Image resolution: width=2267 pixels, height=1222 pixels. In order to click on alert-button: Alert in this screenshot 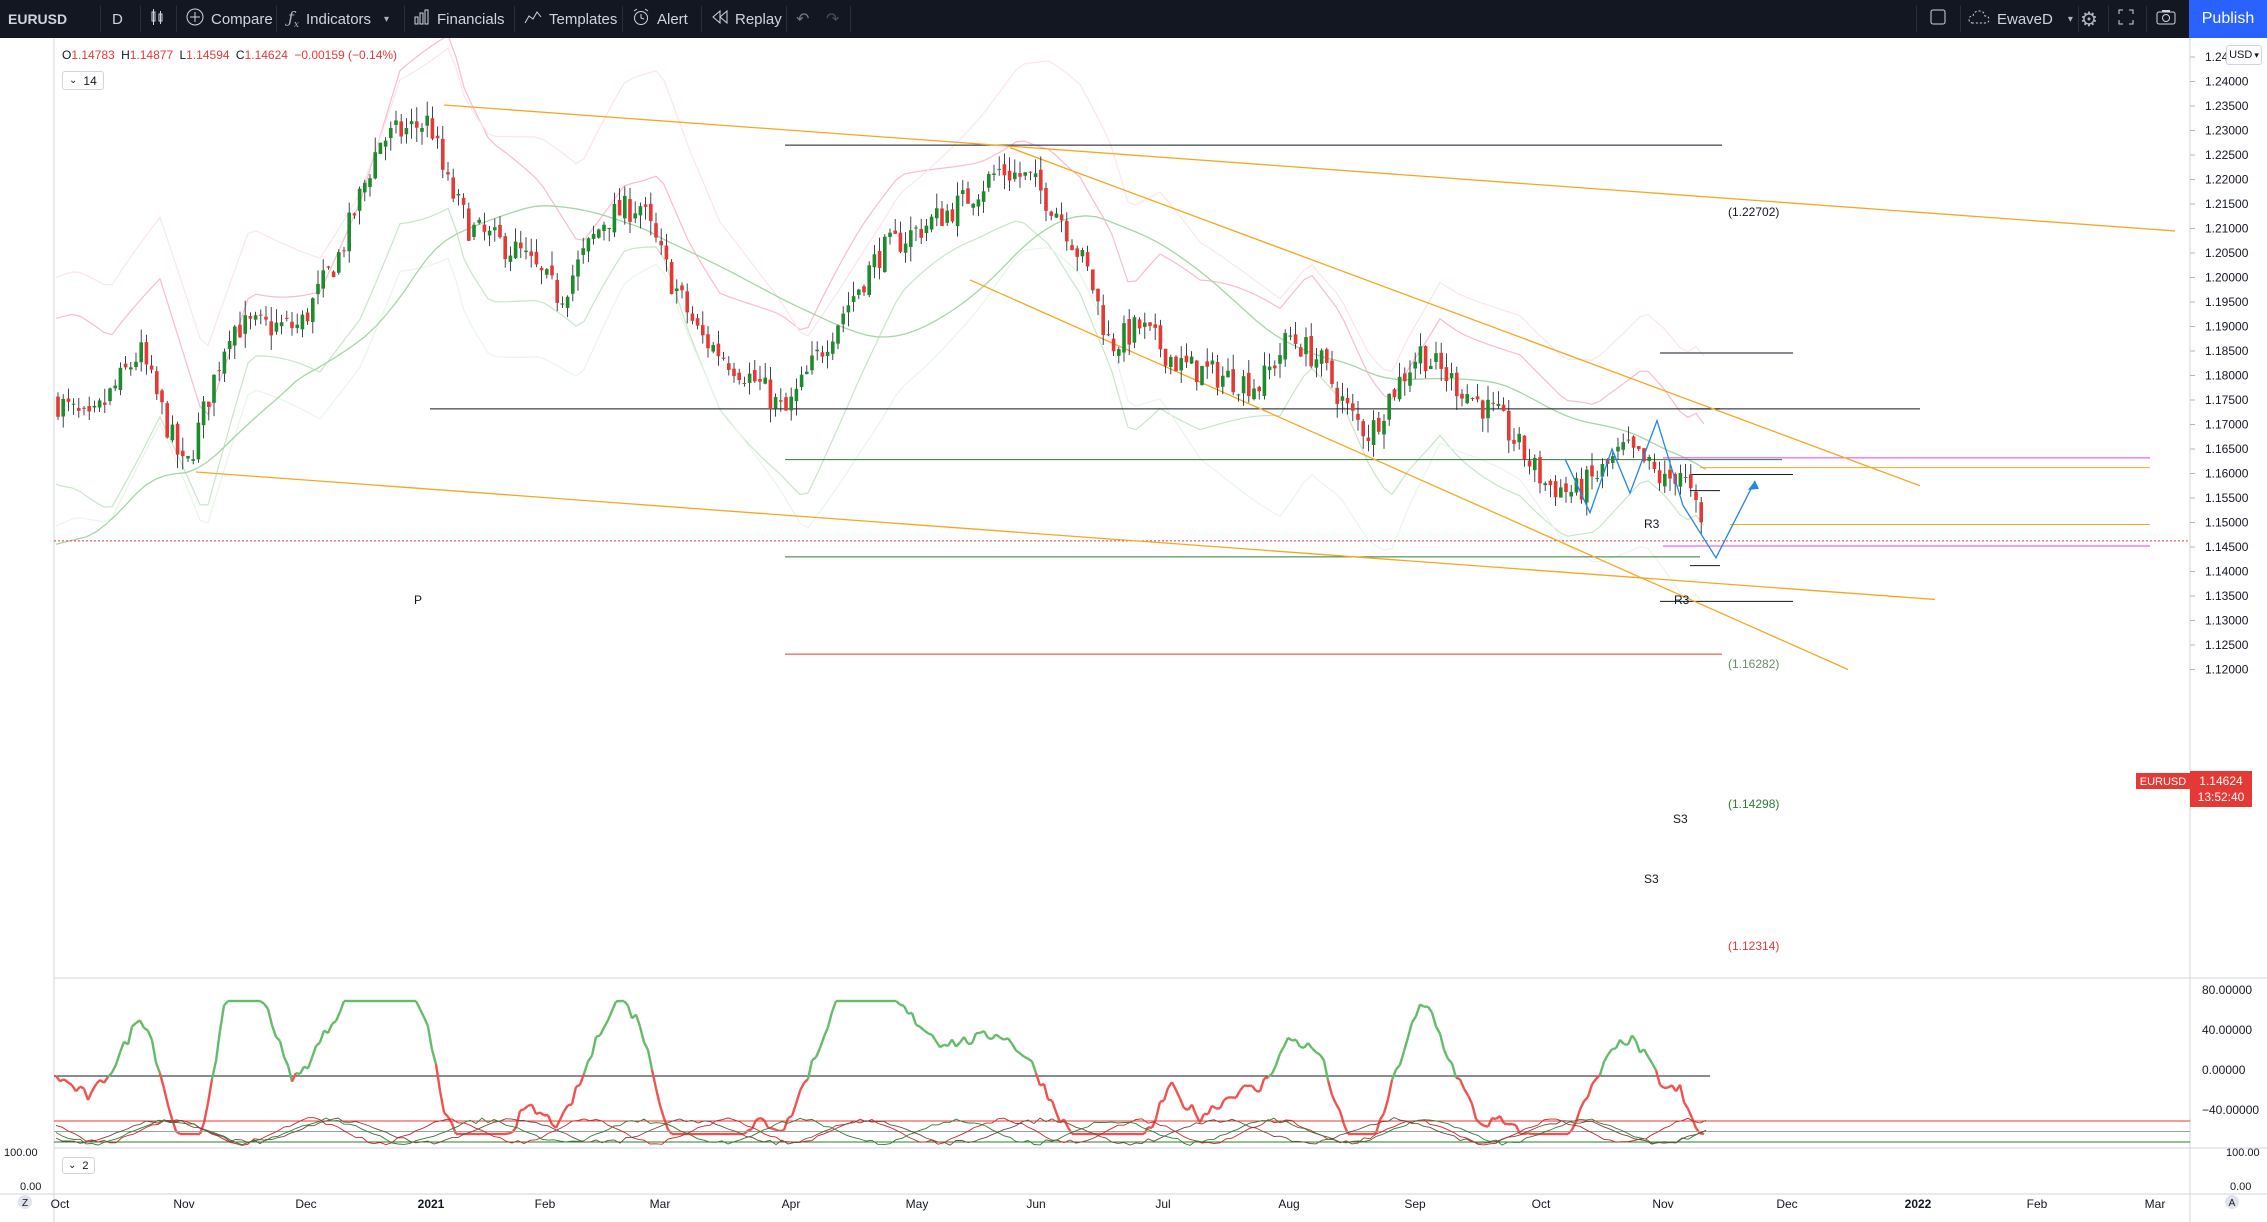, I will do `click(660, 19)`.